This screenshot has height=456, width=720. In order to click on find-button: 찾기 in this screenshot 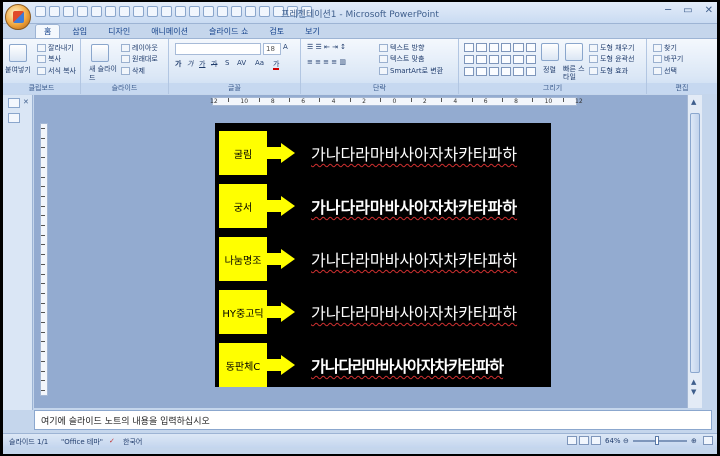, I will do `click(665, 48)`.